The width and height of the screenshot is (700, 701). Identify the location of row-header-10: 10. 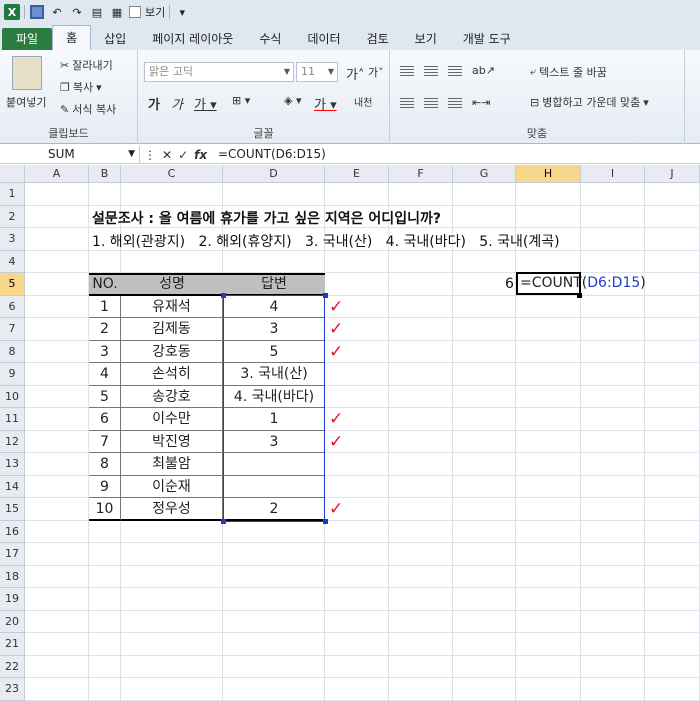
(12, 396).